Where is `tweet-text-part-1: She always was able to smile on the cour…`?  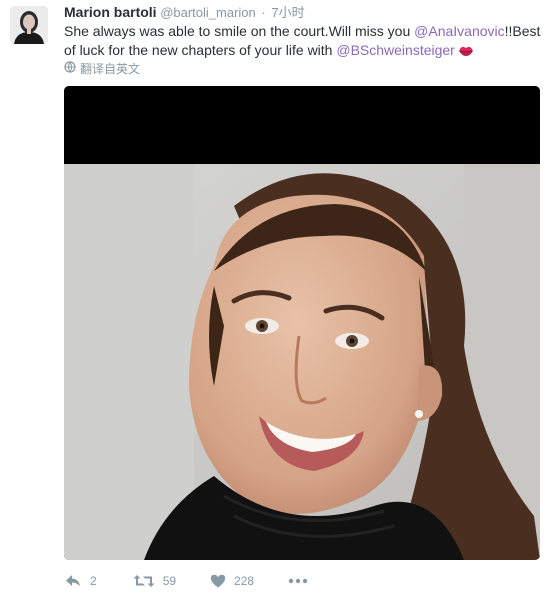 tweet-text-part-1: She always was able to smile on the cour… is located at coordinates (239, 31).